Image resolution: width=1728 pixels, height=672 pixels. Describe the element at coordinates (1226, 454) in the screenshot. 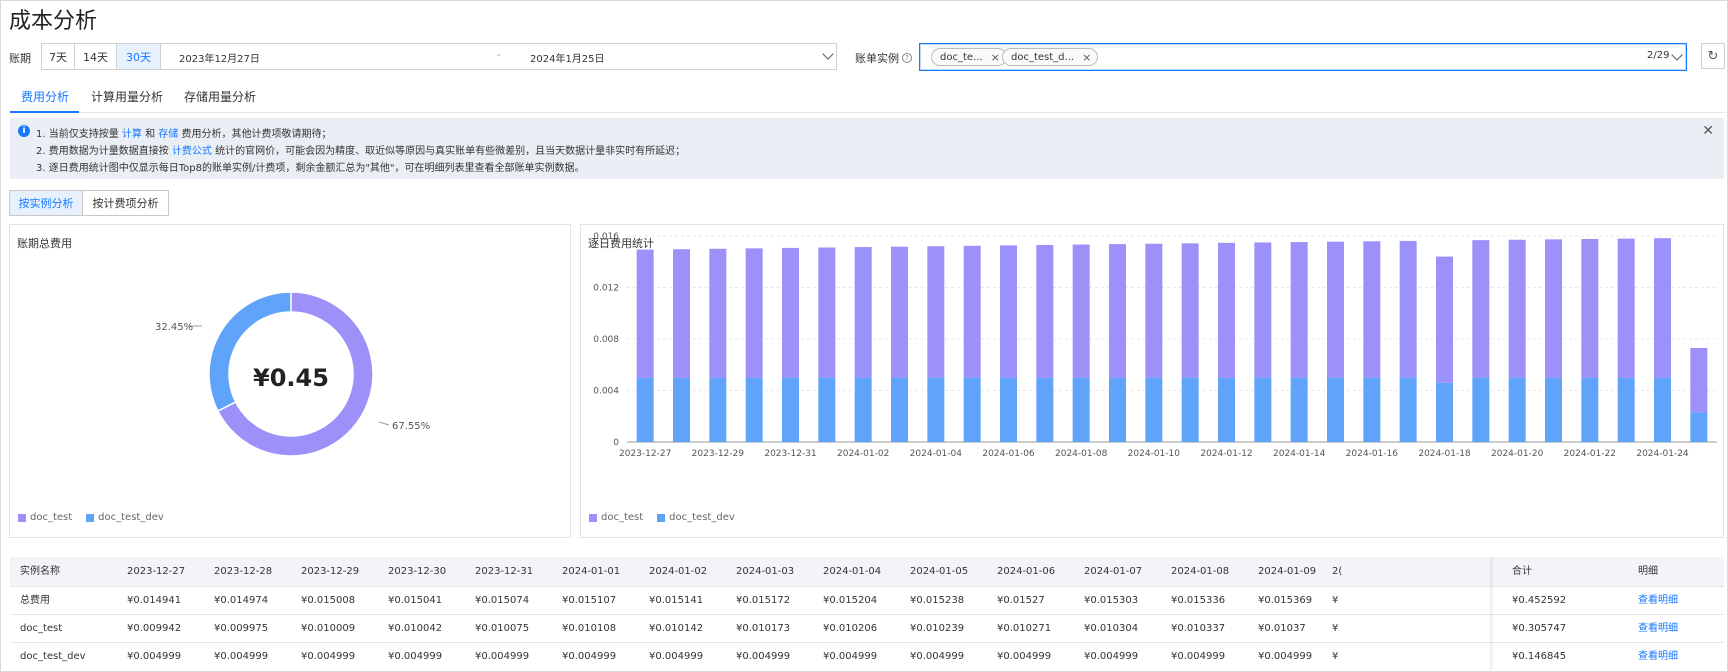

I see `x-tick-label: 2024-01-12` at that location.